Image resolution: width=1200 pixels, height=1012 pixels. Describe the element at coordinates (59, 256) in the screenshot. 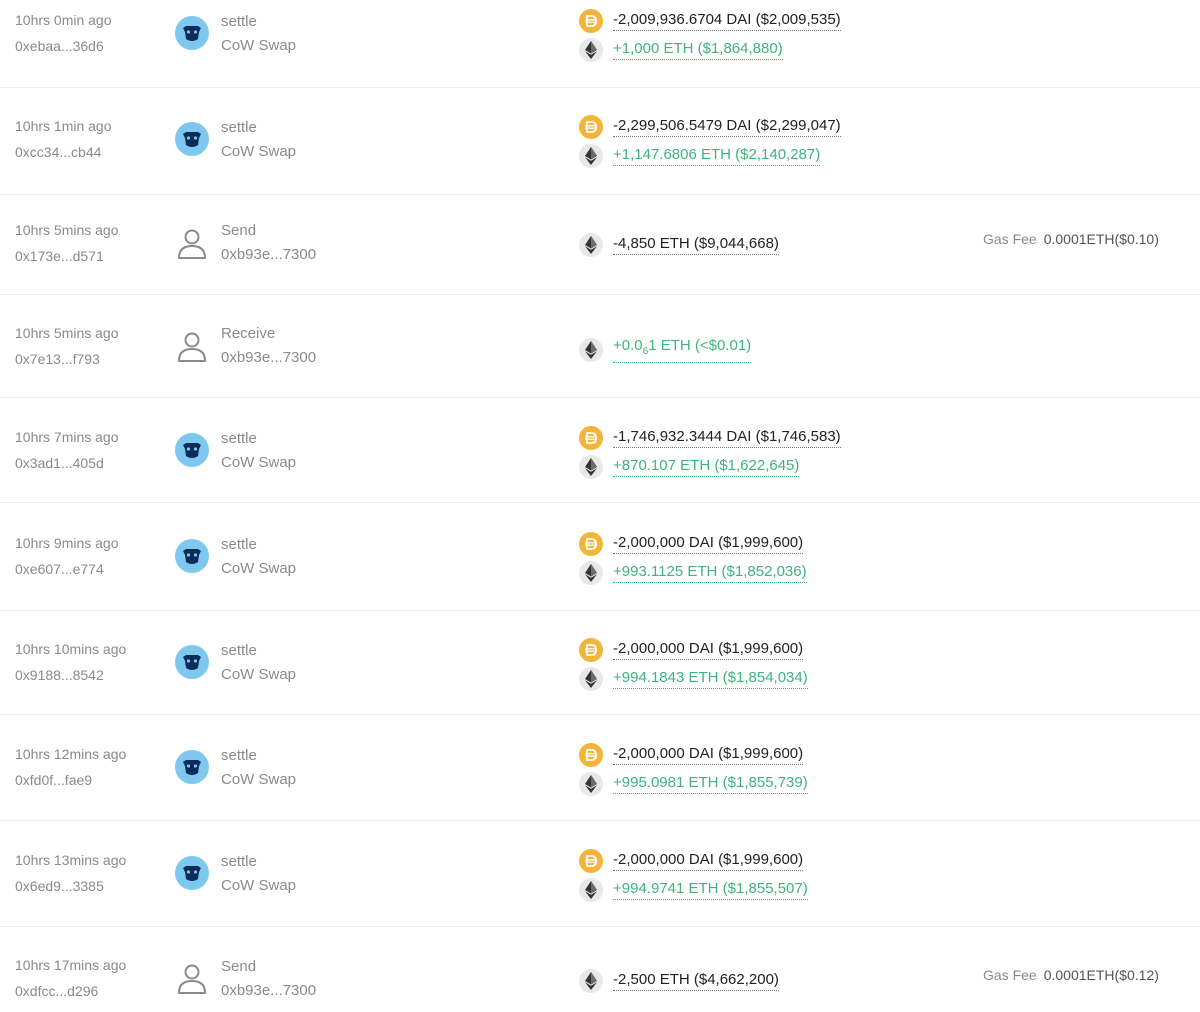

I see `tx-hash-link: 0x173e...d571` at that location.